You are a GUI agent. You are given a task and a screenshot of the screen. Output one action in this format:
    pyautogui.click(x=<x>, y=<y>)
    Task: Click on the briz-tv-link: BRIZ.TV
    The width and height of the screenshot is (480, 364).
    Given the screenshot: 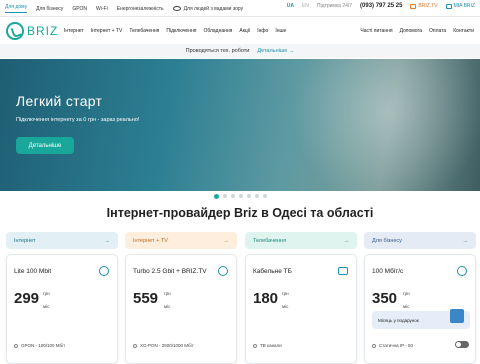 What is the action you would take?
    pyautogui.click(x=424, y=6)
    